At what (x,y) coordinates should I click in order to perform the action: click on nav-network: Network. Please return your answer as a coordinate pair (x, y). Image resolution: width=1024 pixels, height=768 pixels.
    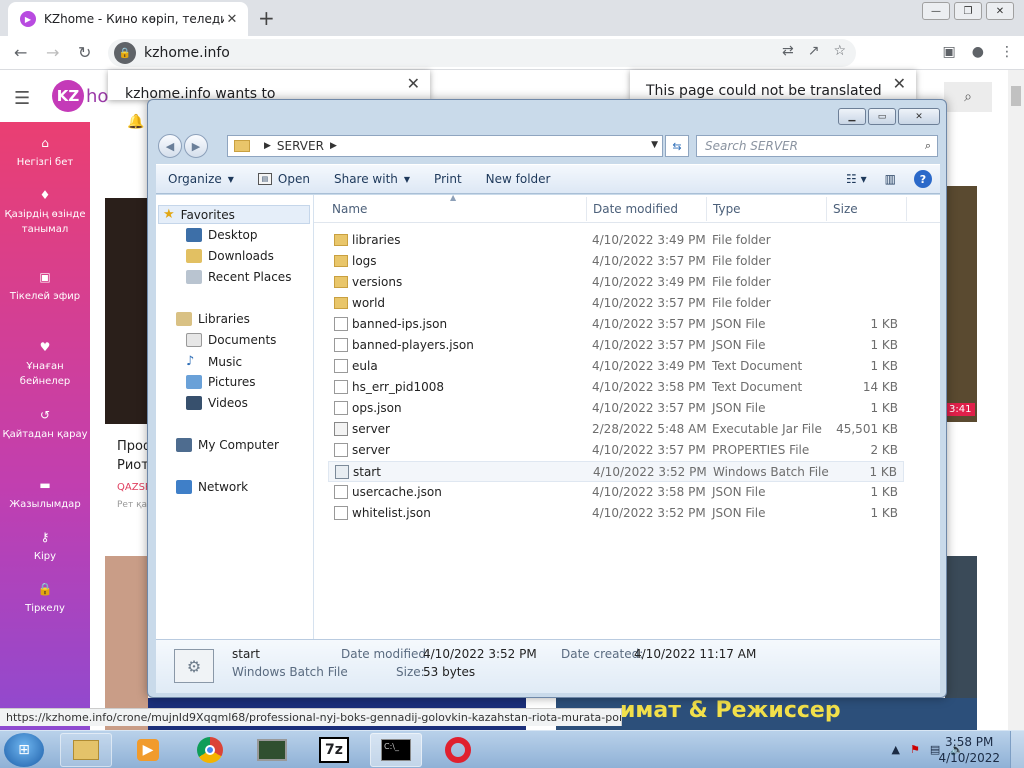
    Looking at the image, I should click on (212, 487).